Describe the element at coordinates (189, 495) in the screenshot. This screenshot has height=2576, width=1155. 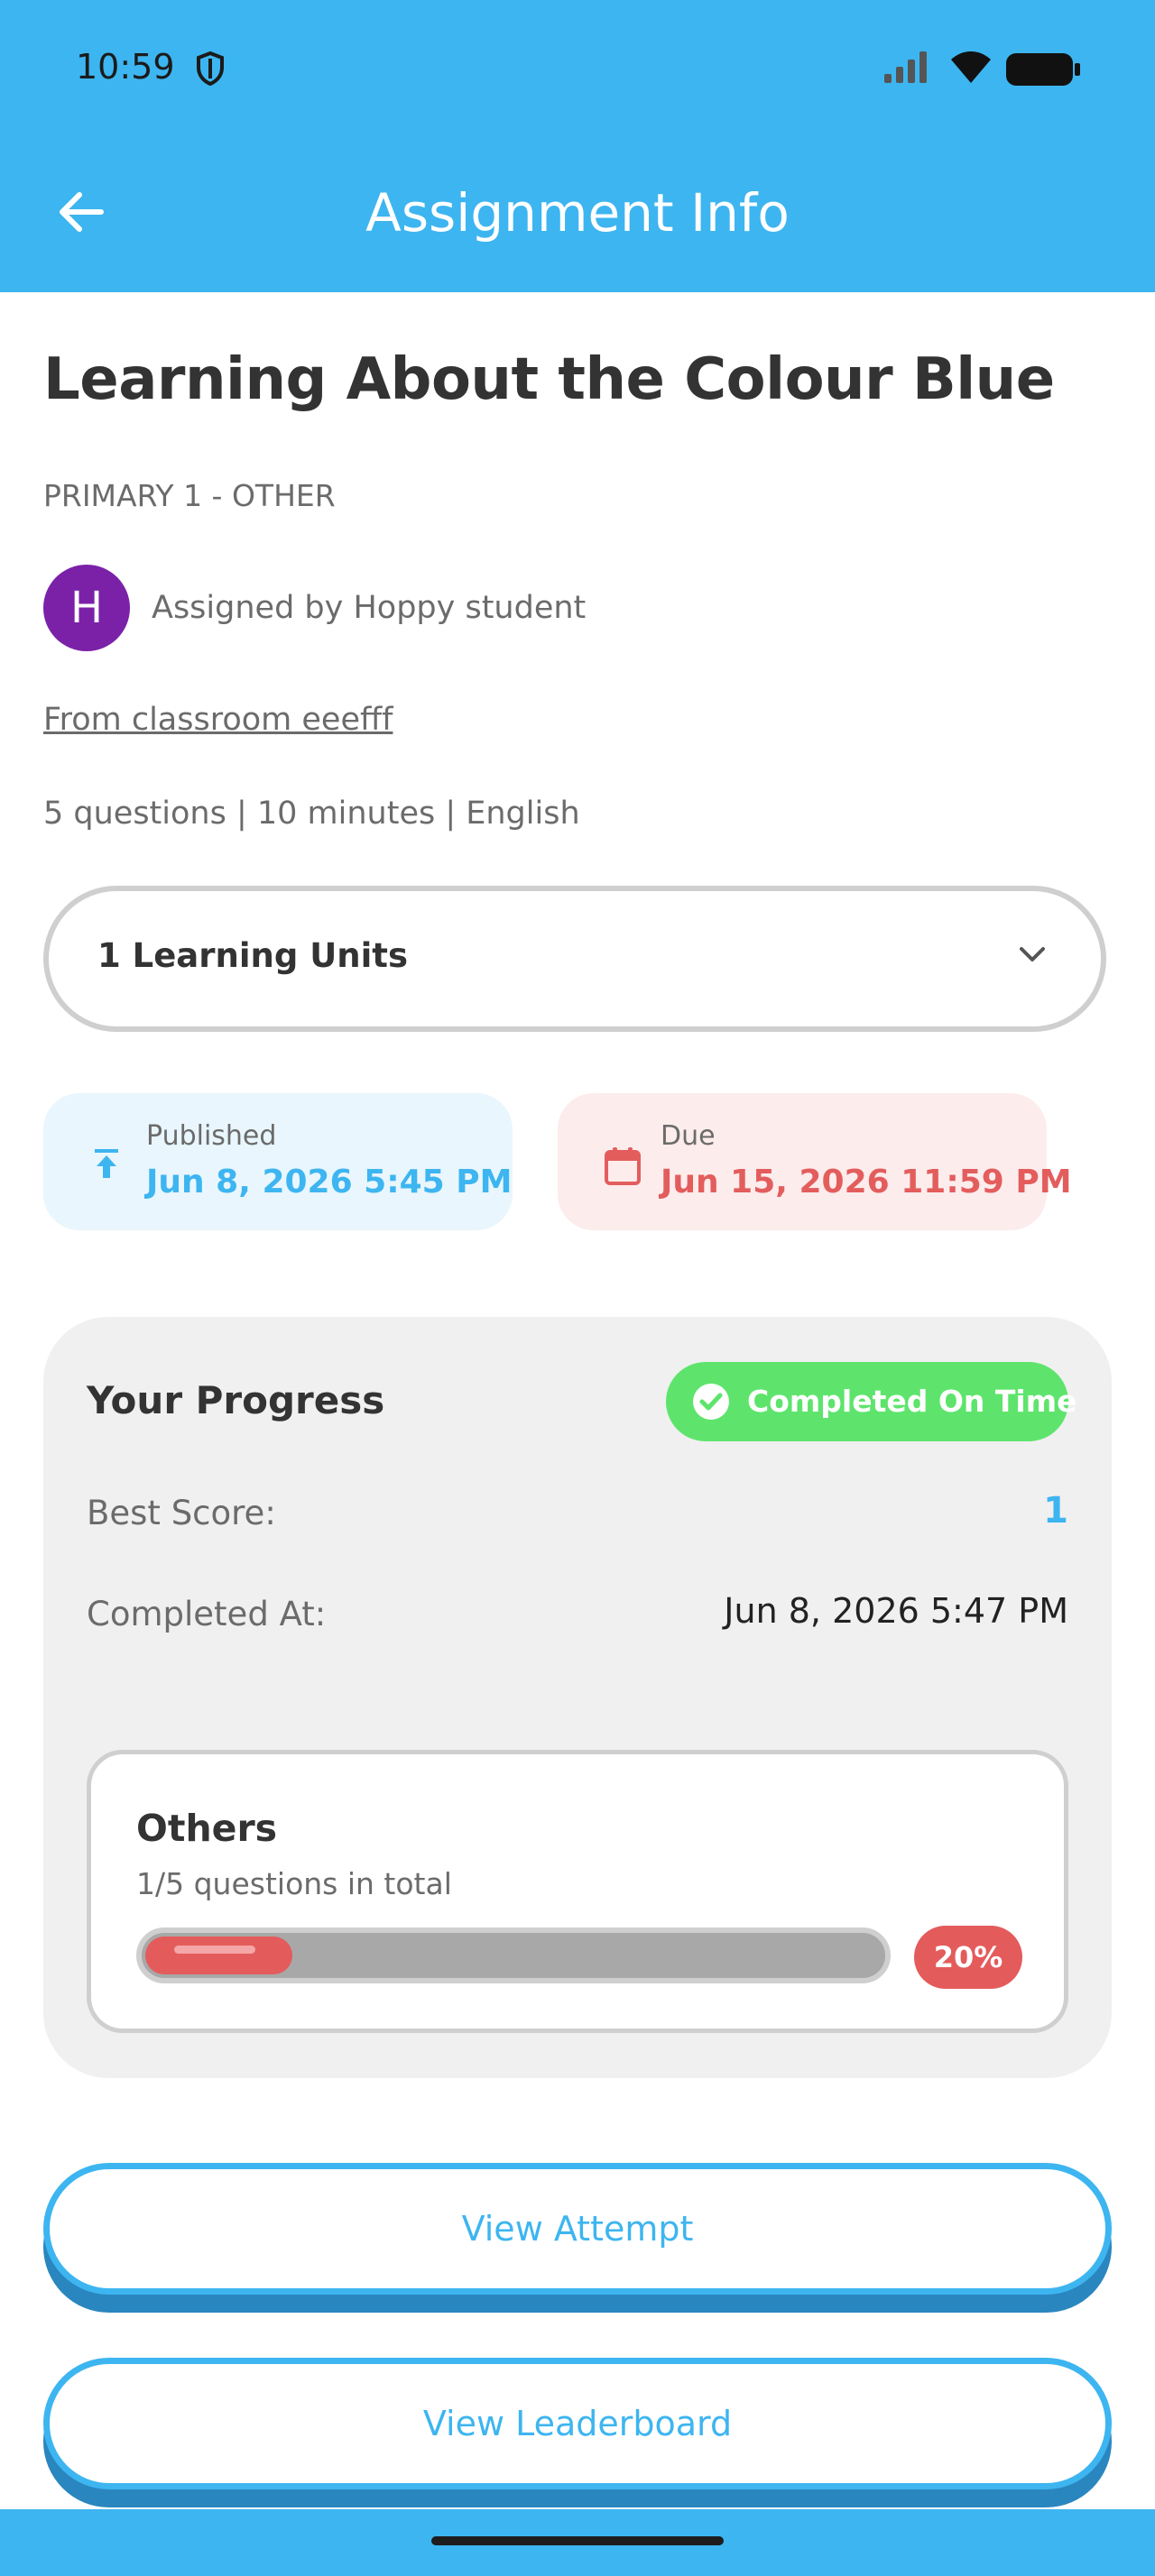
I see `assignment-subject: PRIMARY 1 - OTHER` at that location.